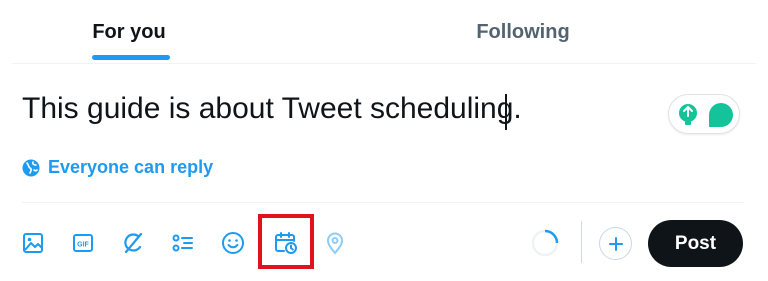 The height and width of the screenshot is (281, 768). What do you see at coordinates (33, 243) in the screenshot?
I see `image-icon` at bounding box center [33, 243].